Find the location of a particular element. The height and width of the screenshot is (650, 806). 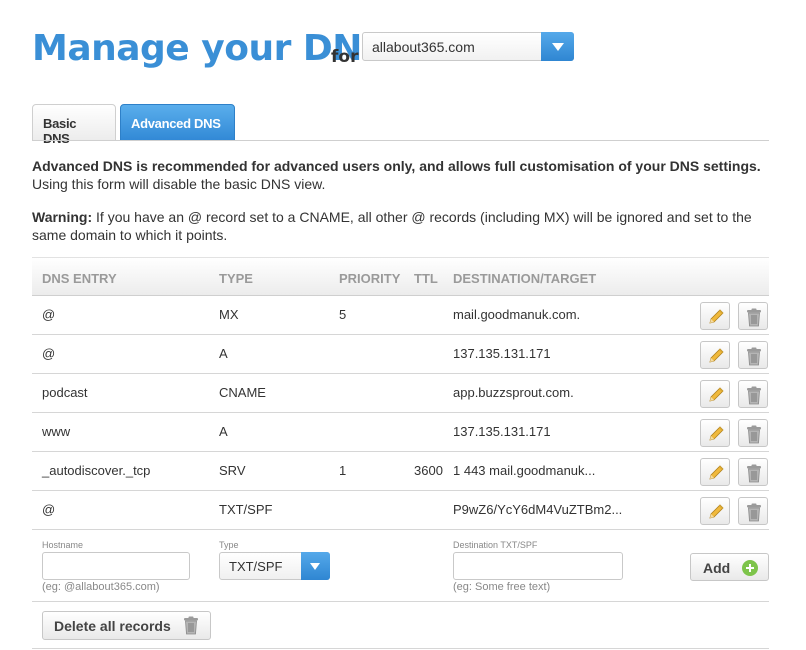

destination-hint: (eg: Some free text) is located at coordinates (502, 587).